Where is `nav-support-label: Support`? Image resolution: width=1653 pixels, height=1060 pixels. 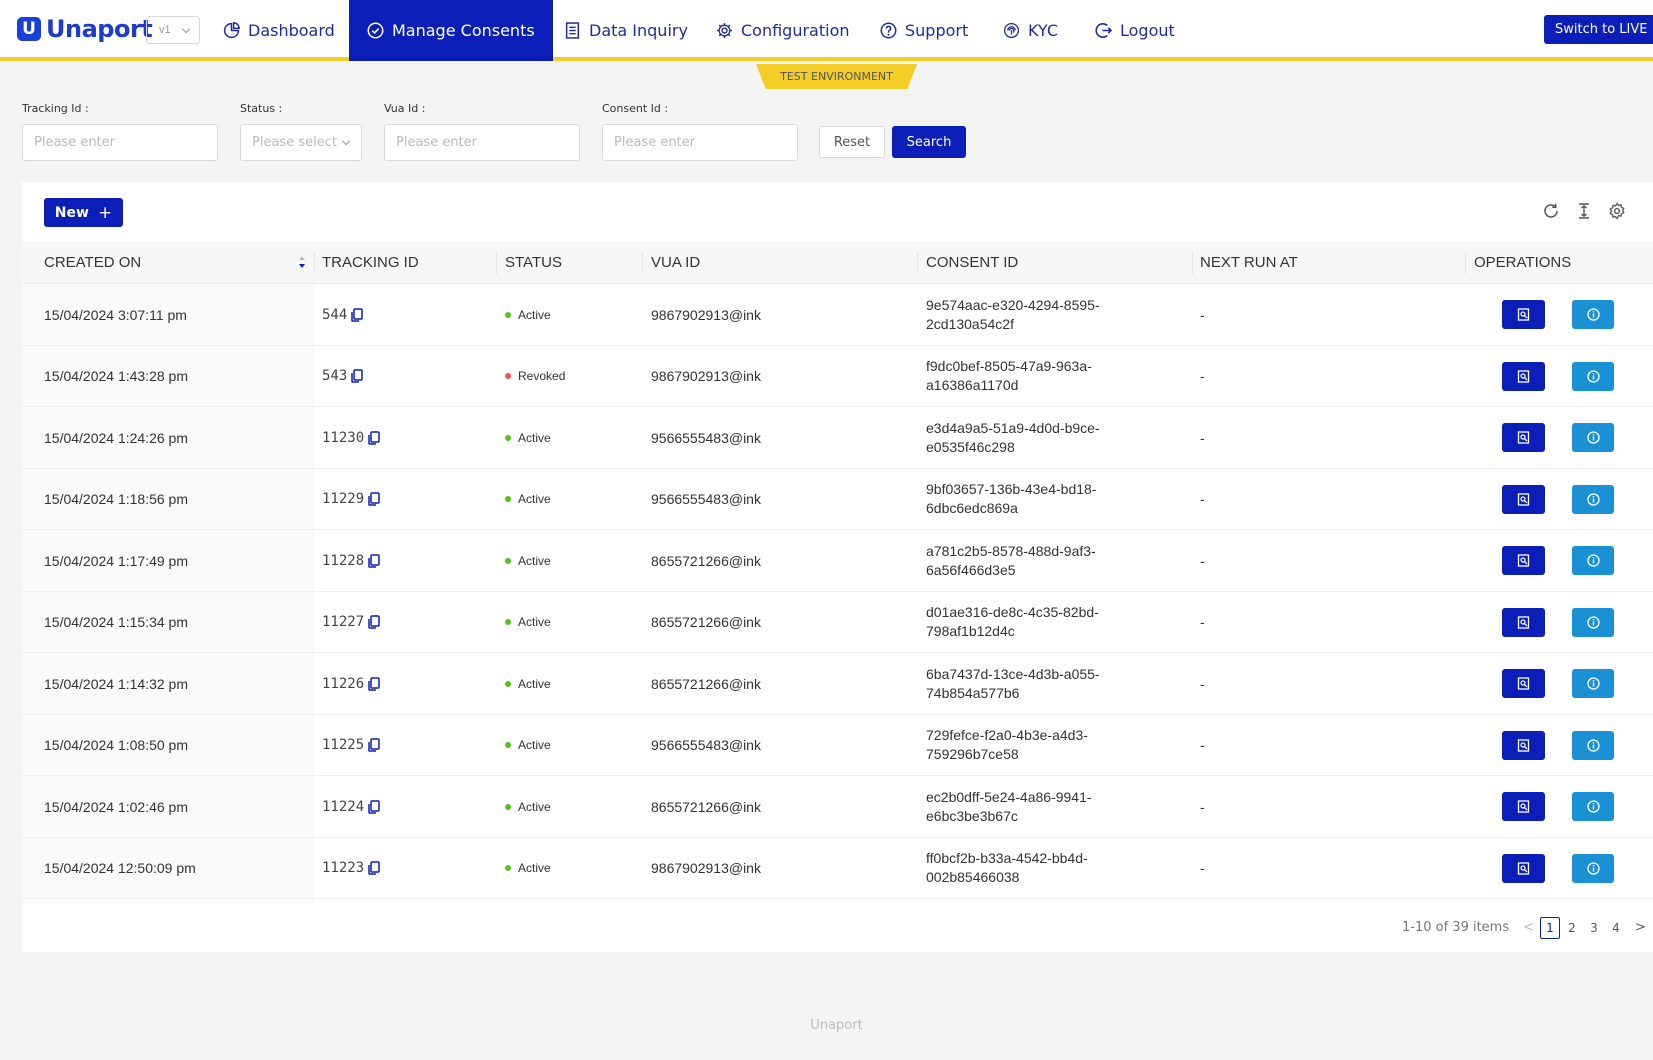 nav-support-label: Support is located at coordinates (937, 30).